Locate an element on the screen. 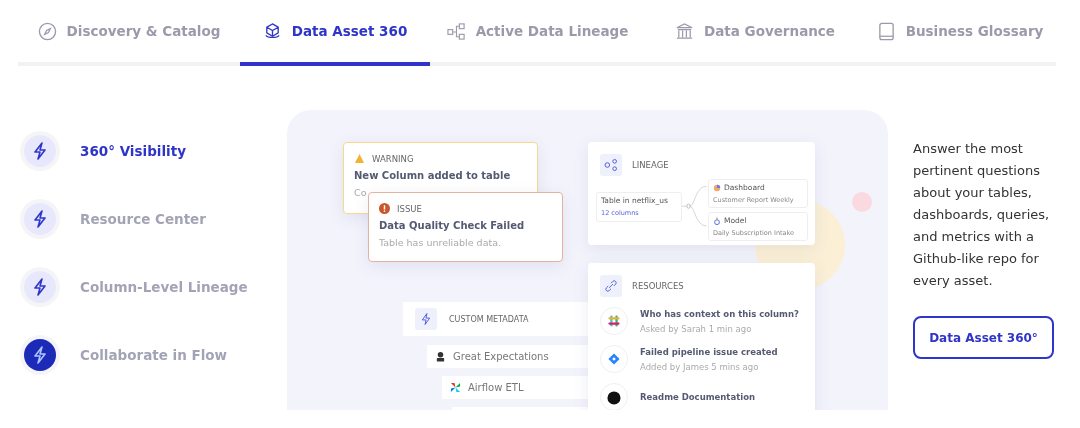 Image resolution: width=1080 pixels, height=428 pixels. card-text: Table has unreliable data. is located at coordinates (441, 242).